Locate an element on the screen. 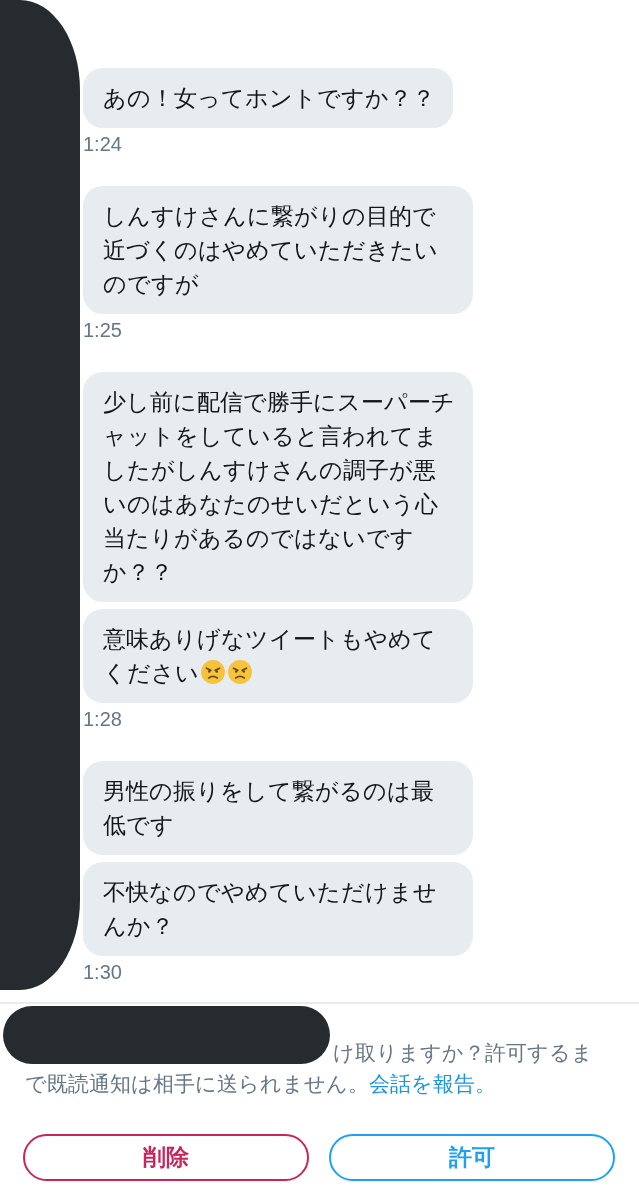 The image size is (639, 1200). allow-button: 許可 is located at coordinates (472, 1157).